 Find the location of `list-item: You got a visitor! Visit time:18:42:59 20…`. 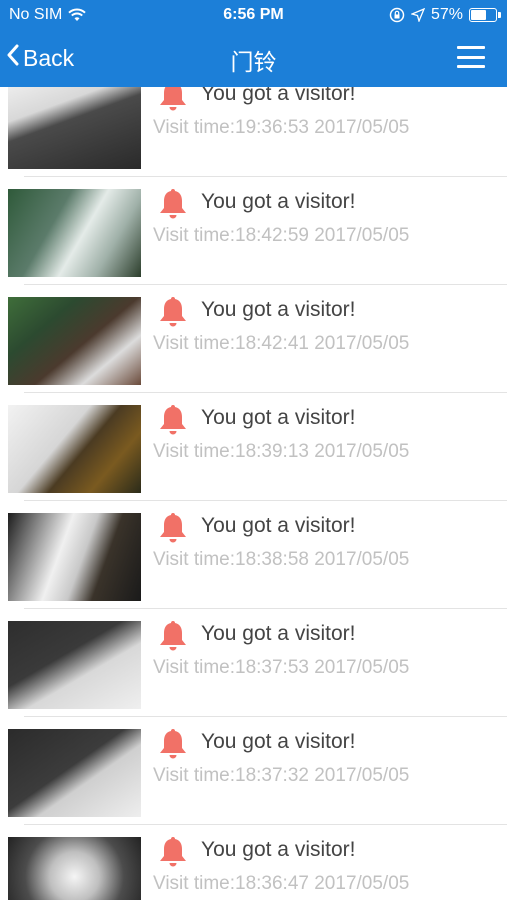

list-item: You got a visitor! Visit time:18:42:59 20… is located at coordinates (253, 231).